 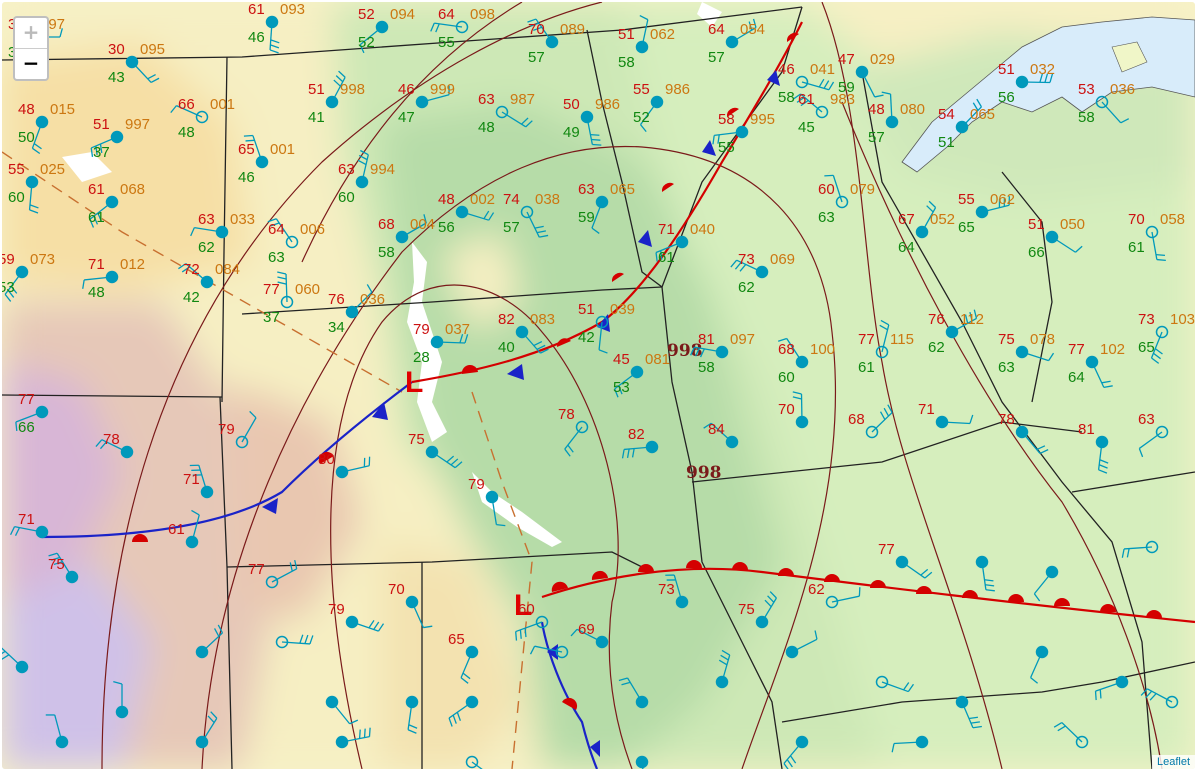 What do you see at coordinates (101, 124) in the screenshot?
I see `temperature-label: 51` at bounding box center [101, 124].